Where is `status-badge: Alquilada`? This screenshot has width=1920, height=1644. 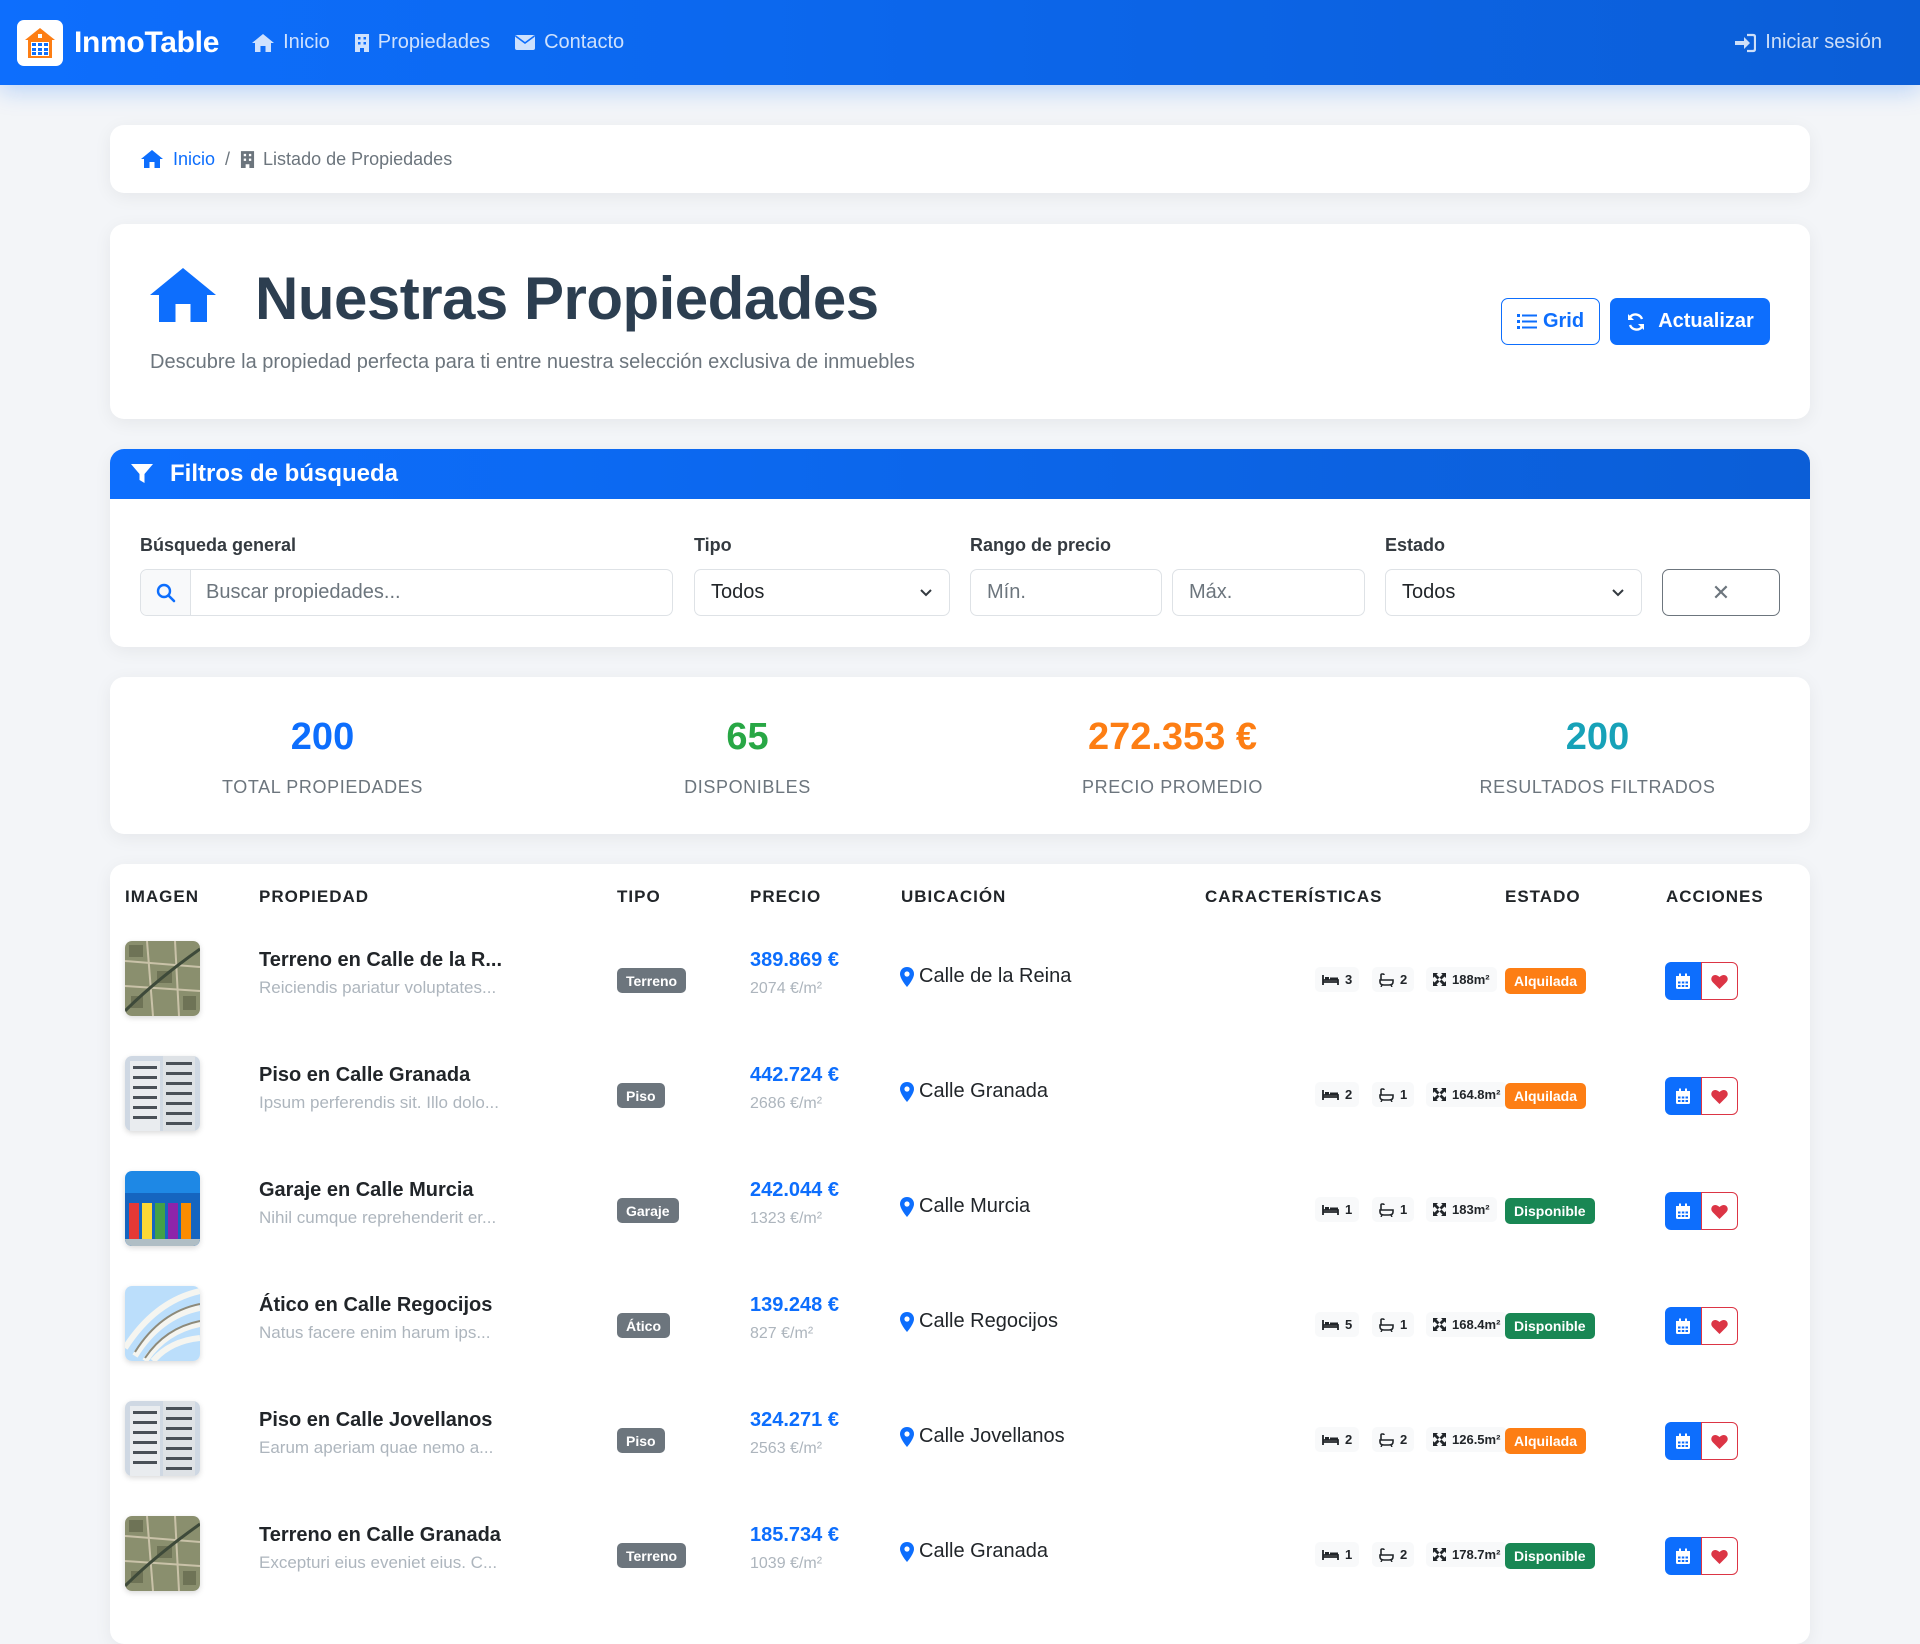 status-badge: Alquilada is located at coordinates (1546, 981).